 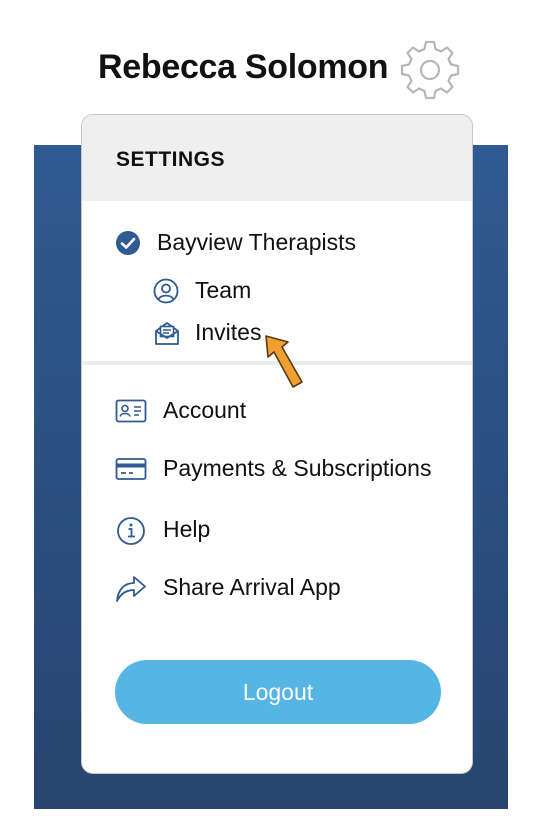 I want to click on organization-name: Bayview Therapists, so click(x=256, y=242).